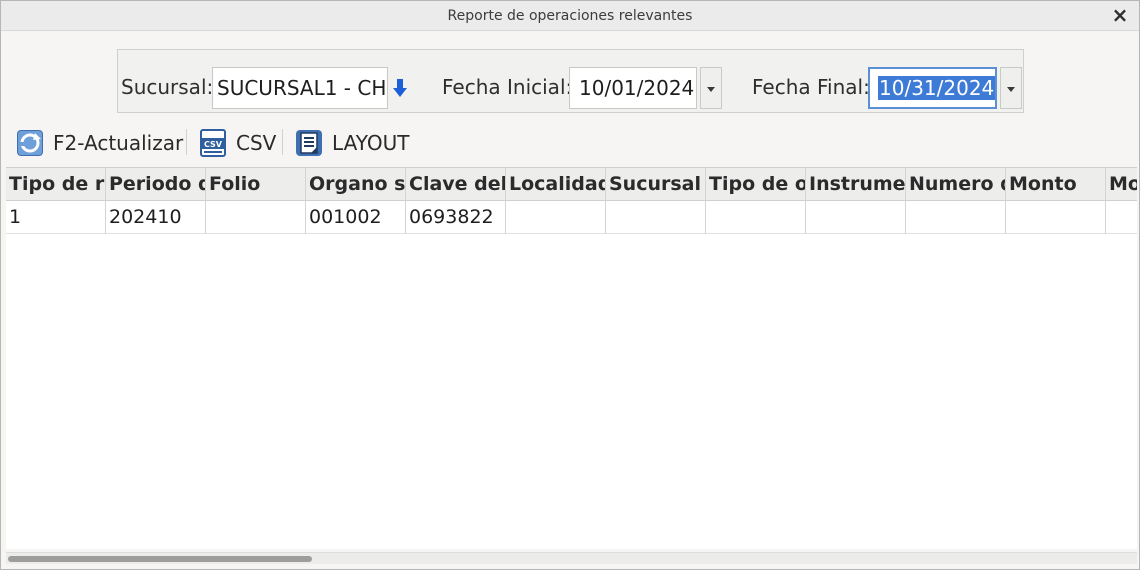 The height and width of the screenshot is (570, 1140). I want to click on column-header: Periodo de reporte, so click(156, 184).